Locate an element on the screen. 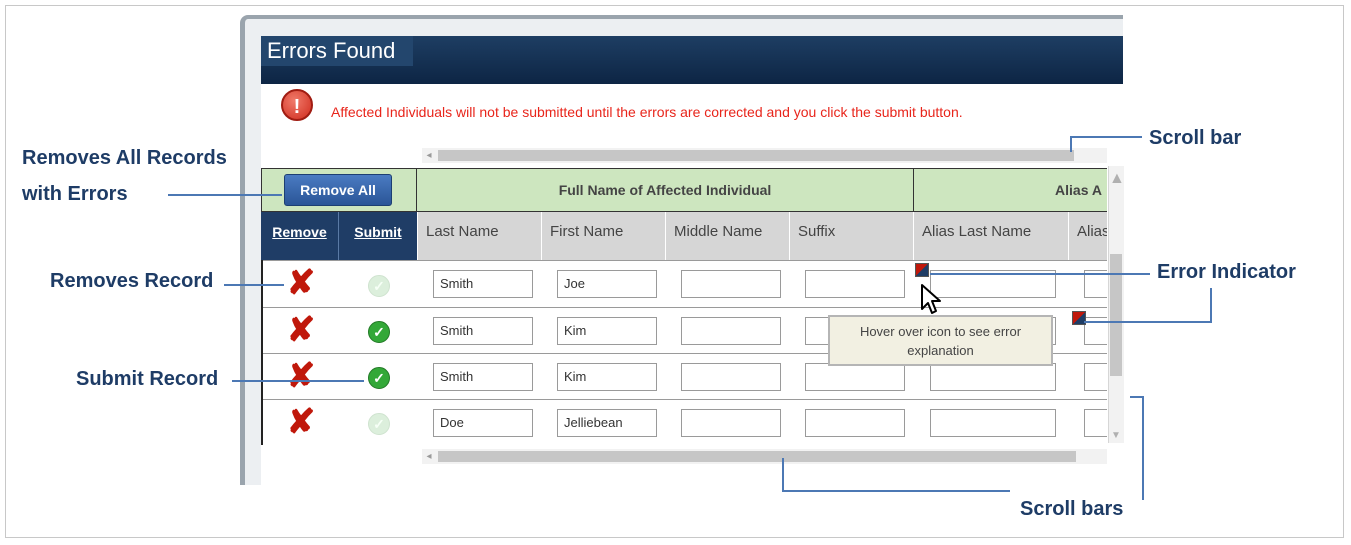 This screenshot has height=545, width=1351. bottom-horizontal-scrollbar: ◂ is located at coordinates (764, 456).